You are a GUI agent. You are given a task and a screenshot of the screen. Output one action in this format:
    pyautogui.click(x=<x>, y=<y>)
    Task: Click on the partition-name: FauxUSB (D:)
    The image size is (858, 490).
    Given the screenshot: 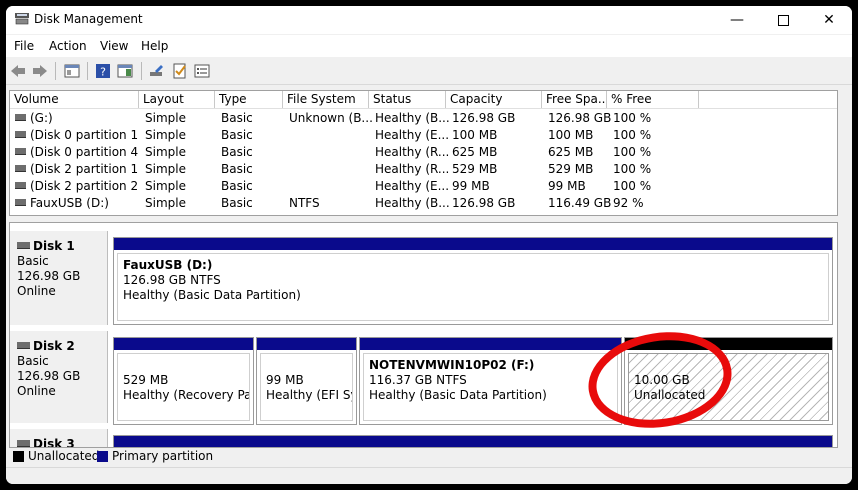 What is the action you would take?
    pyautogui.click(x=168, y=265)
    